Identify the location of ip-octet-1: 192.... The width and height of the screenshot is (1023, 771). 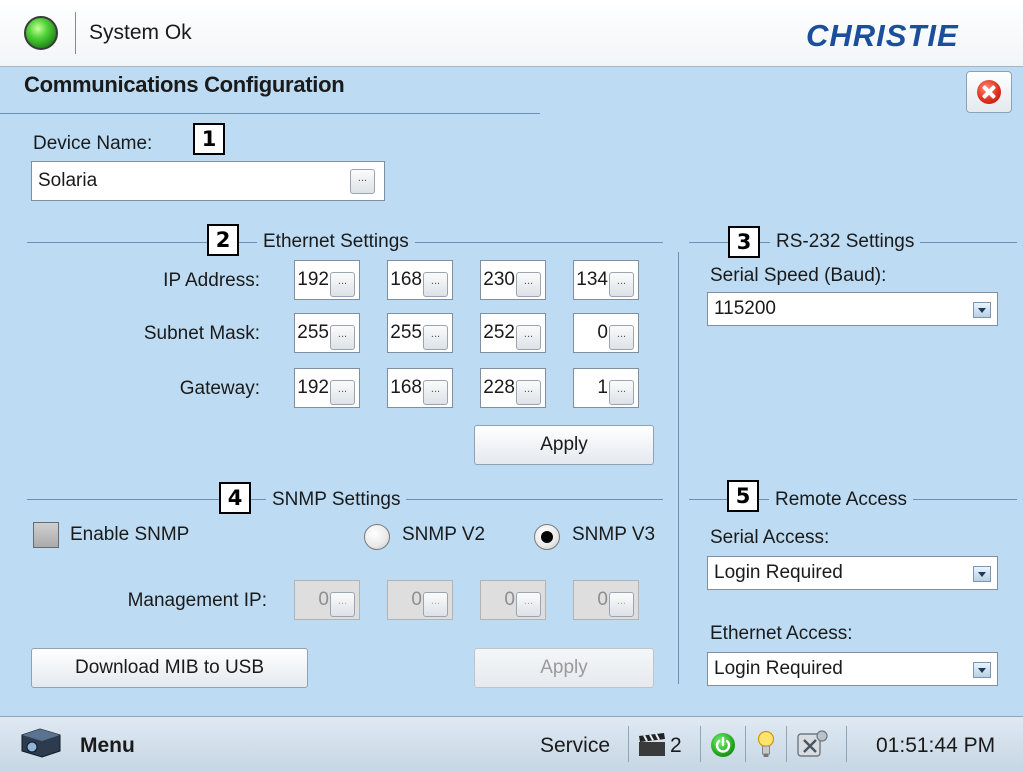
(327, 280).